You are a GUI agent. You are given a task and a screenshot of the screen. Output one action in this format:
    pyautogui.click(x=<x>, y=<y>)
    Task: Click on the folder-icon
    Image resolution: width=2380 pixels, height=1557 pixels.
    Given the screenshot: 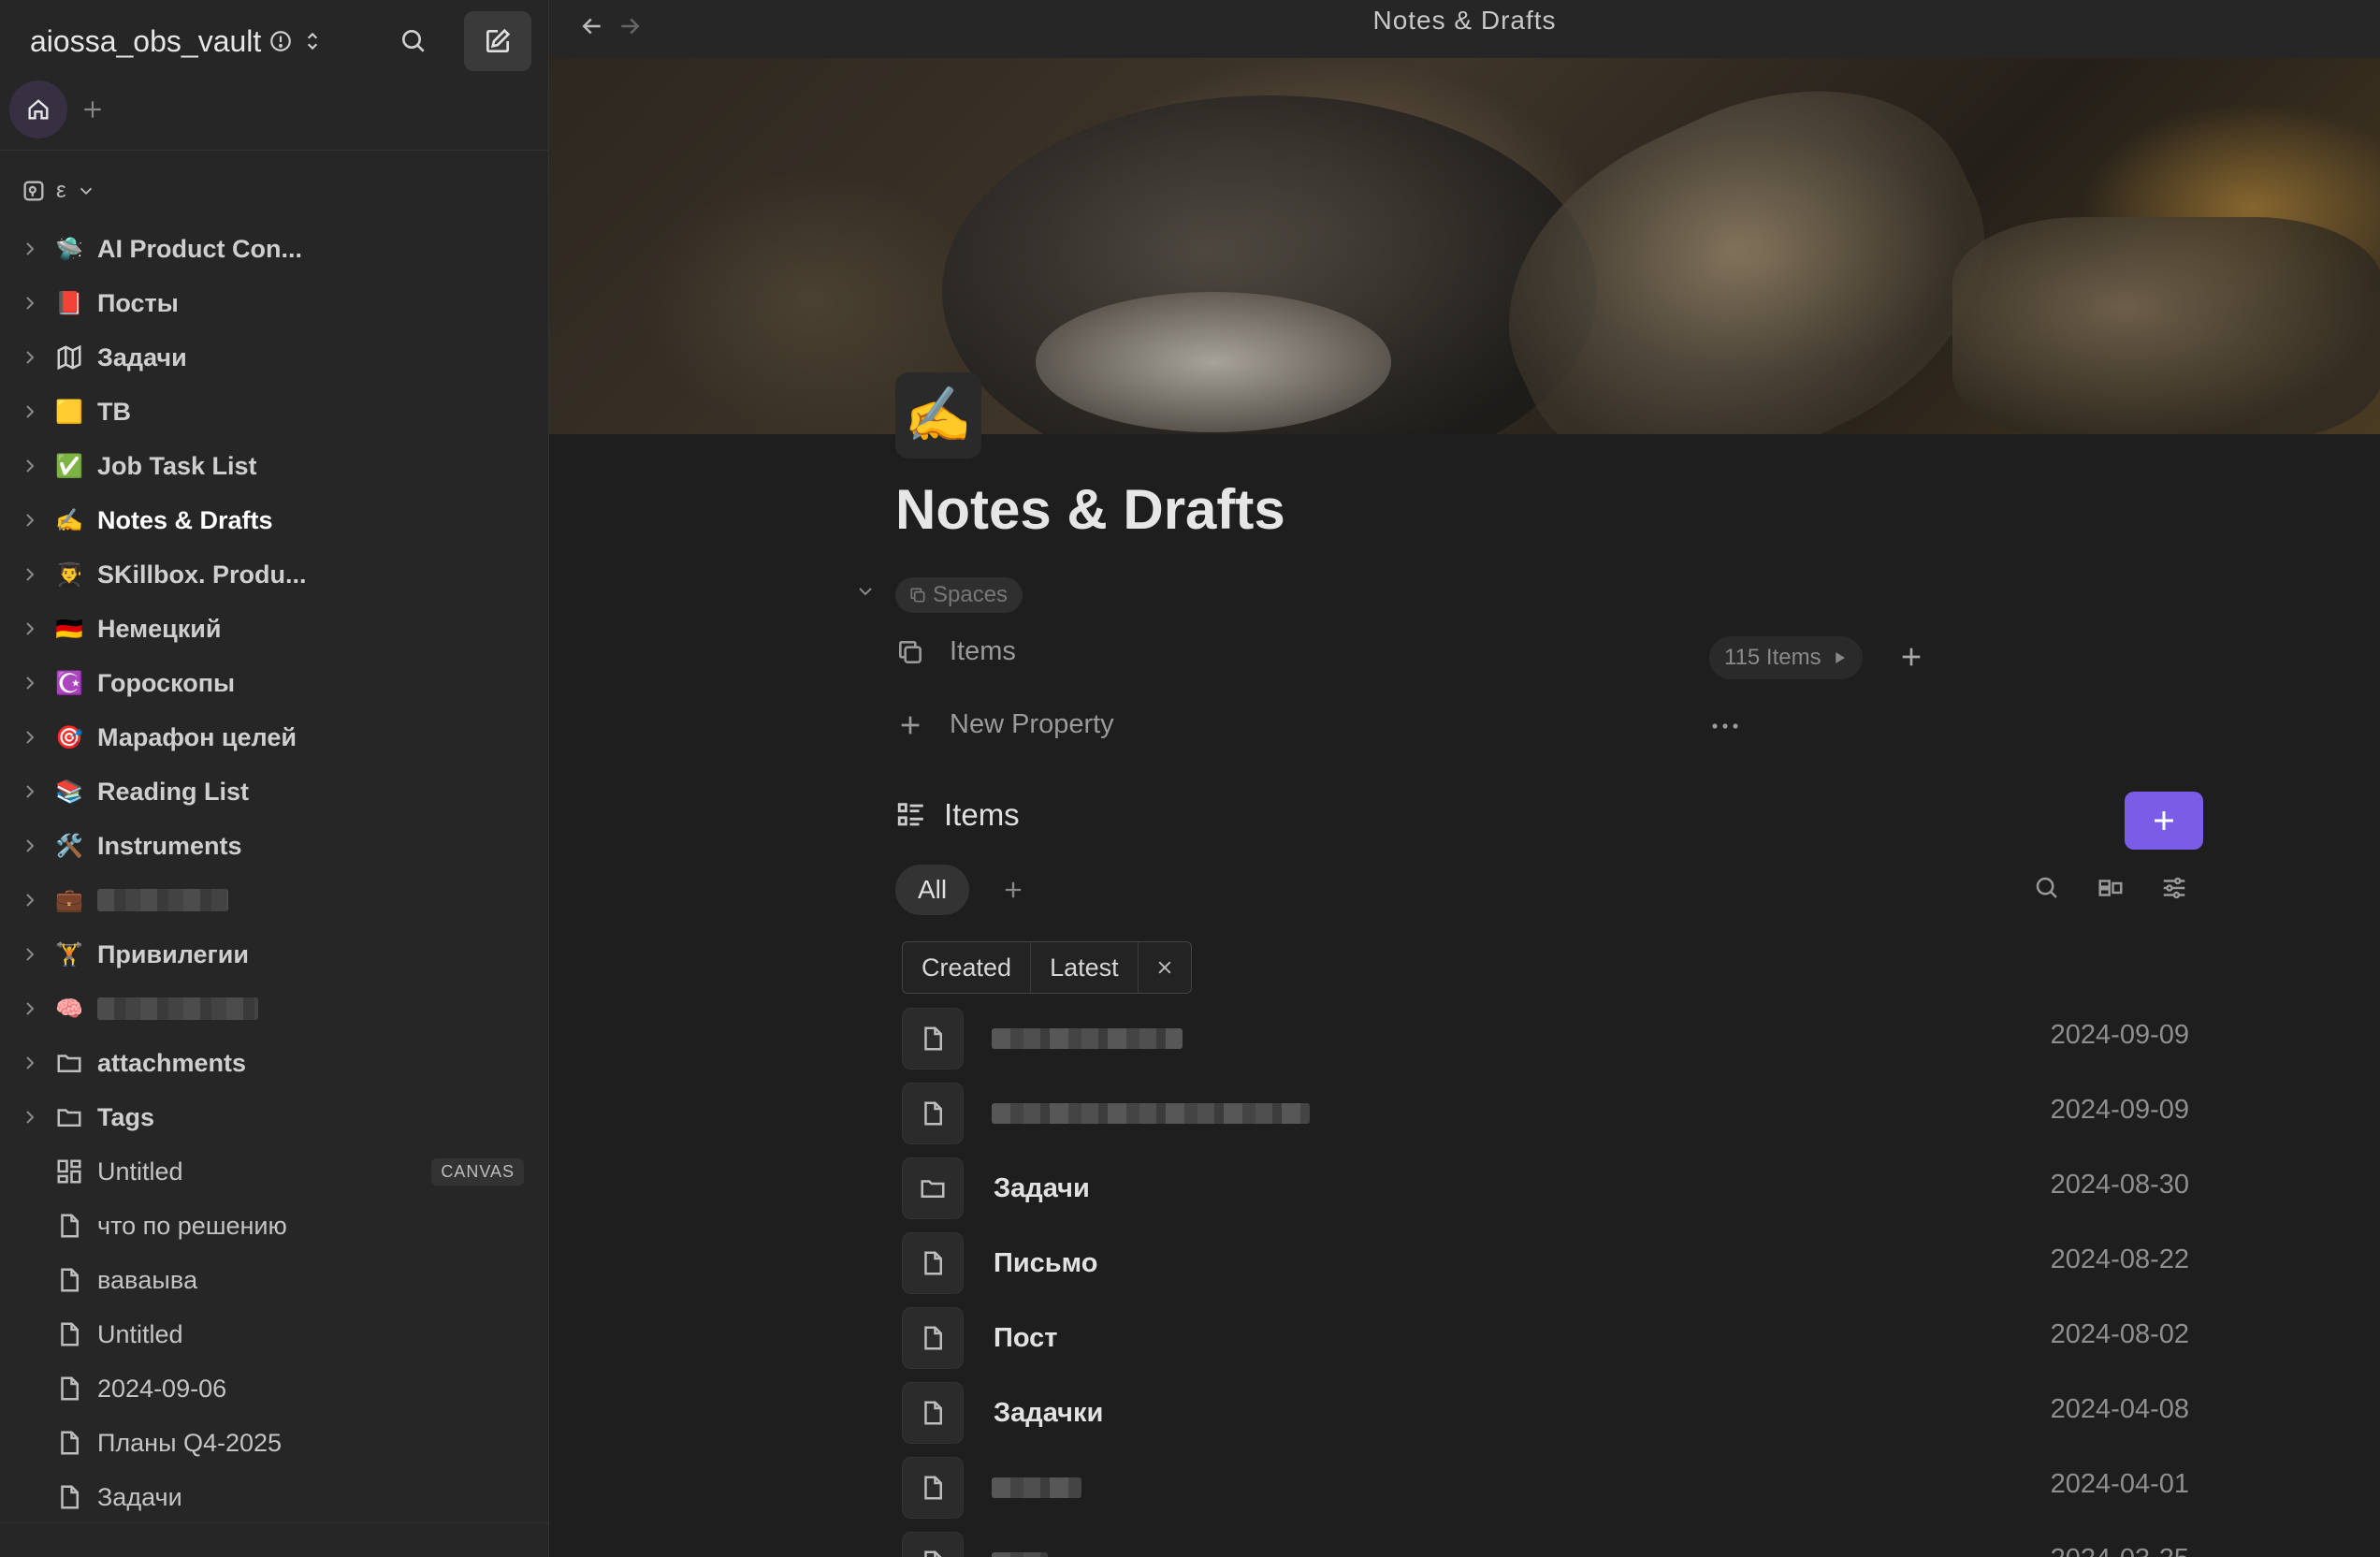 What is the action you would take?
    pyautogui.click(x=69, y=1064)
    